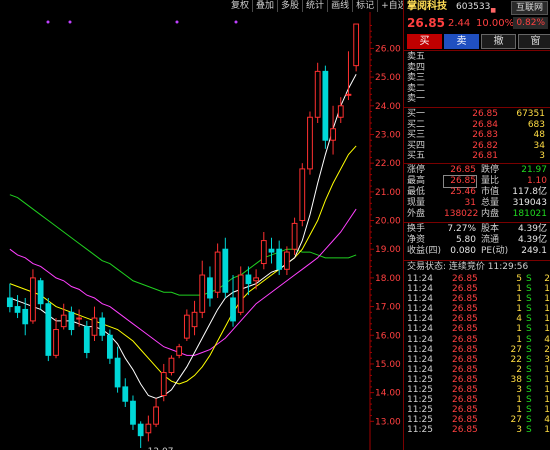  I want to click on pct-badge: 0.82%, so click(530, 23).